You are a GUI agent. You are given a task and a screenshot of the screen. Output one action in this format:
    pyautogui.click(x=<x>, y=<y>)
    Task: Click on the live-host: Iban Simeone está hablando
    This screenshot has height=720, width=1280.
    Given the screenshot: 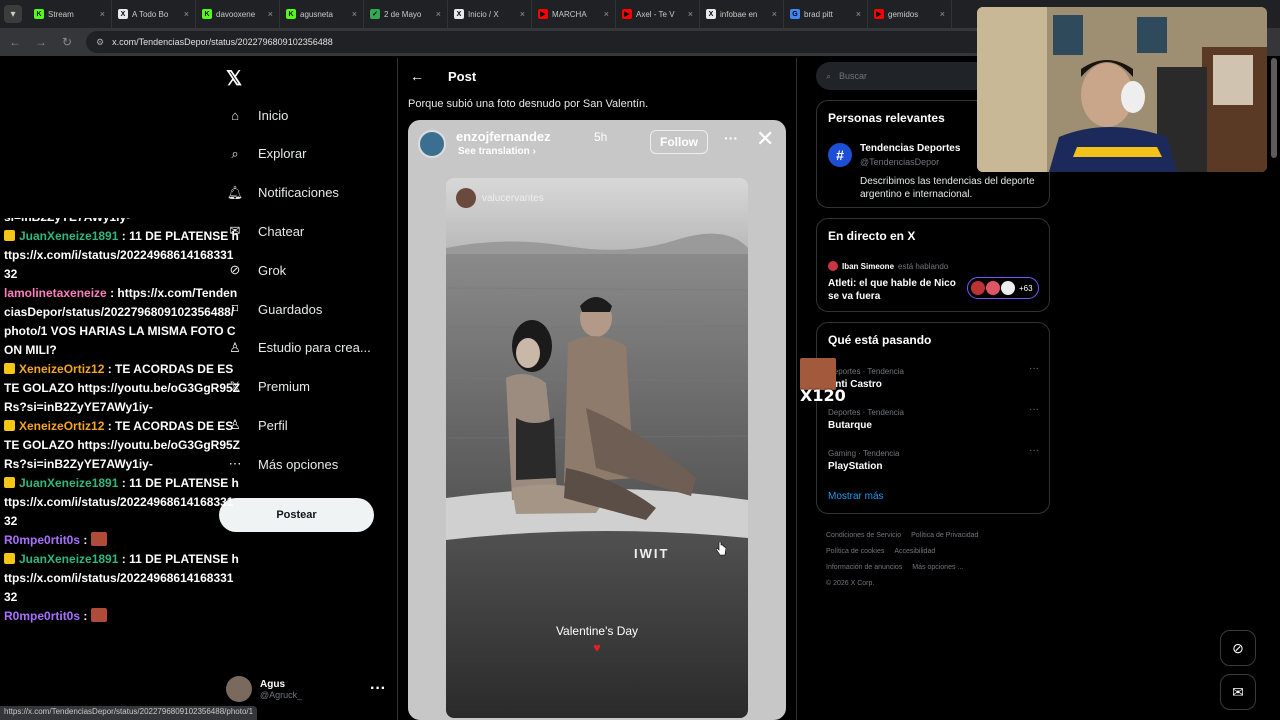 What is the action you would take?
    pyautogui.click(x=888, y=266)
    